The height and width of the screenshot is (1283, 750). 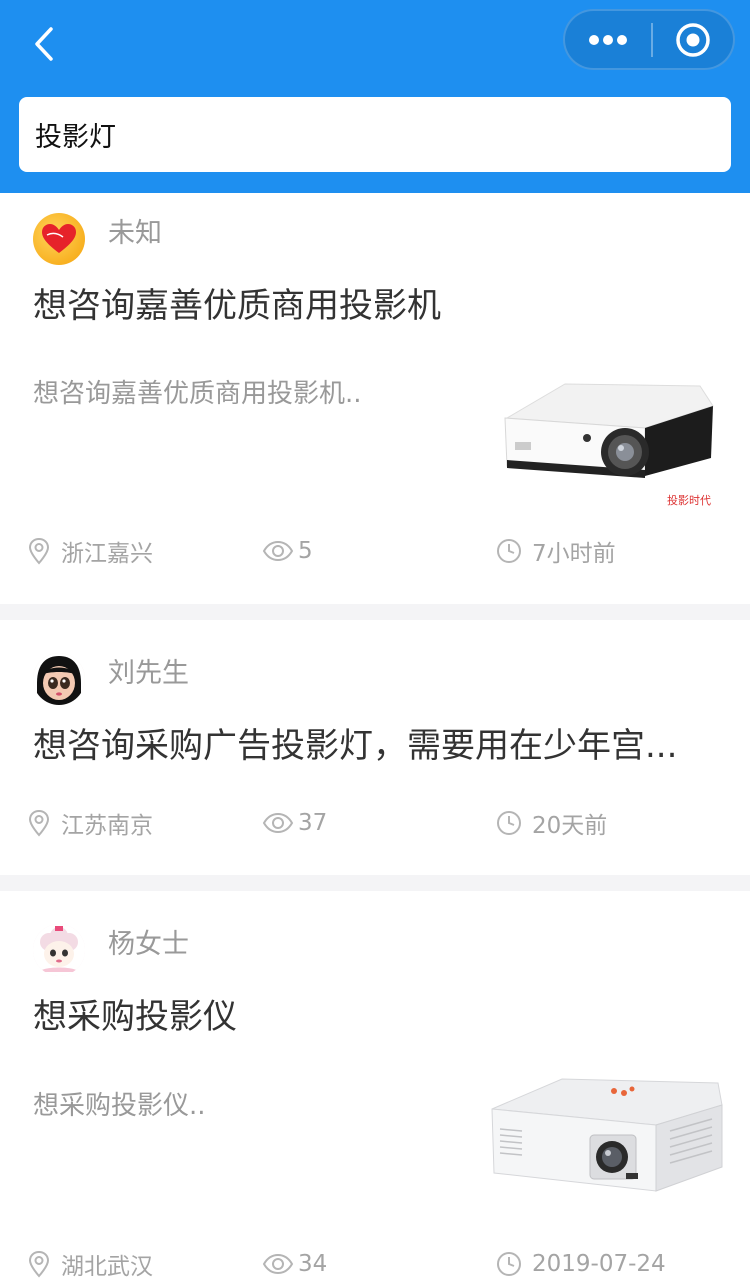 What do you see at coordinates (378, 306) in the screenshot?
I see `post-title: 想咨询嘉善优质商用投影机` at bounding box center [378, 306].